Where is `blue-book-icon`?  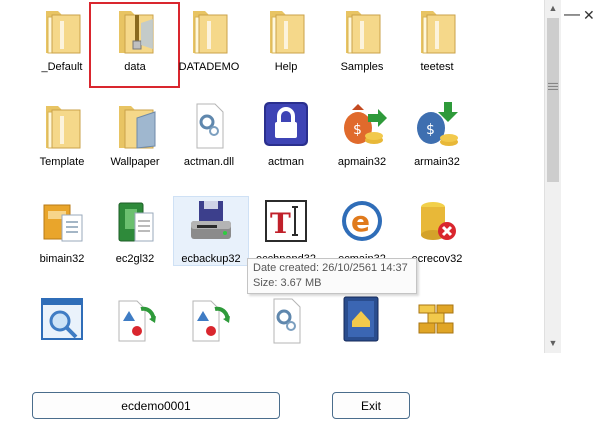 blue-book-icon is located at coordinates (361, 319).